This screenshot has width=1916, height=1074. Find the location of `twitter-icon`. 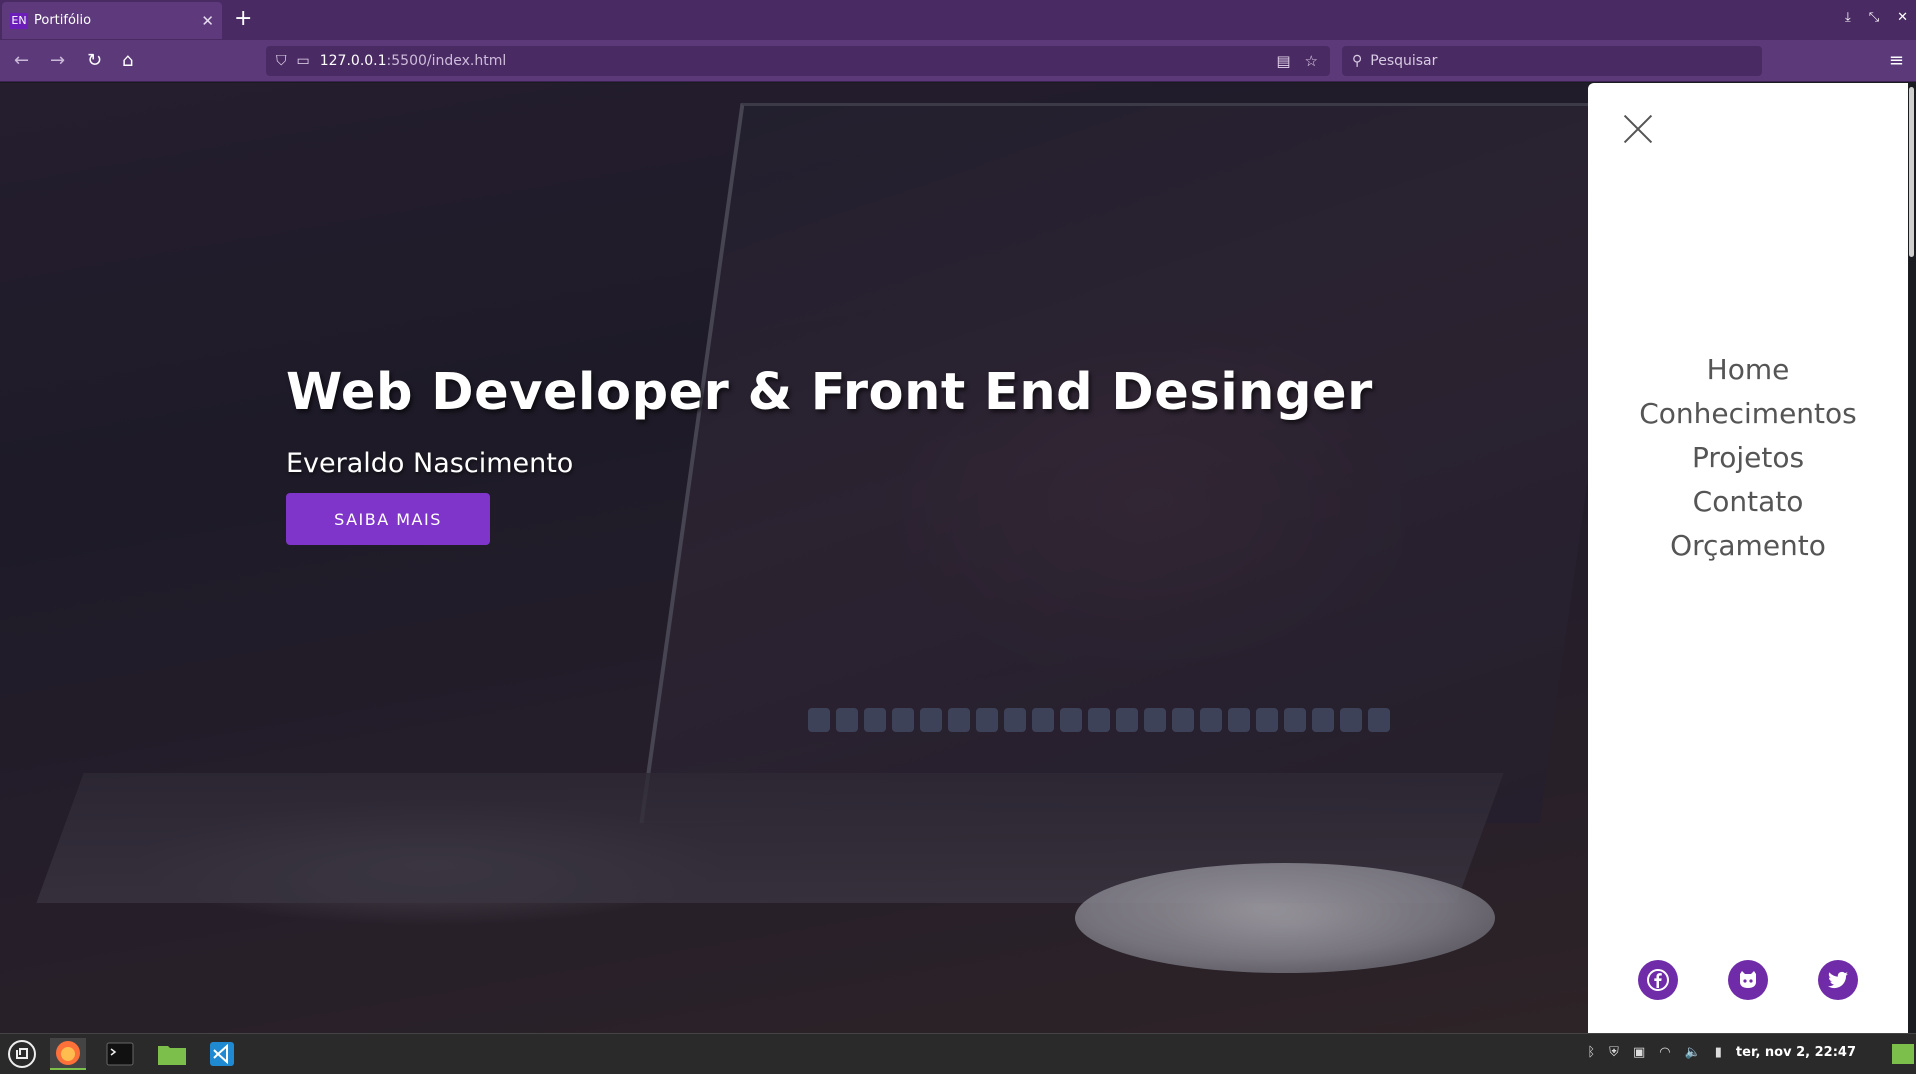

twitter-icon is located at coordinates (1838, 980).